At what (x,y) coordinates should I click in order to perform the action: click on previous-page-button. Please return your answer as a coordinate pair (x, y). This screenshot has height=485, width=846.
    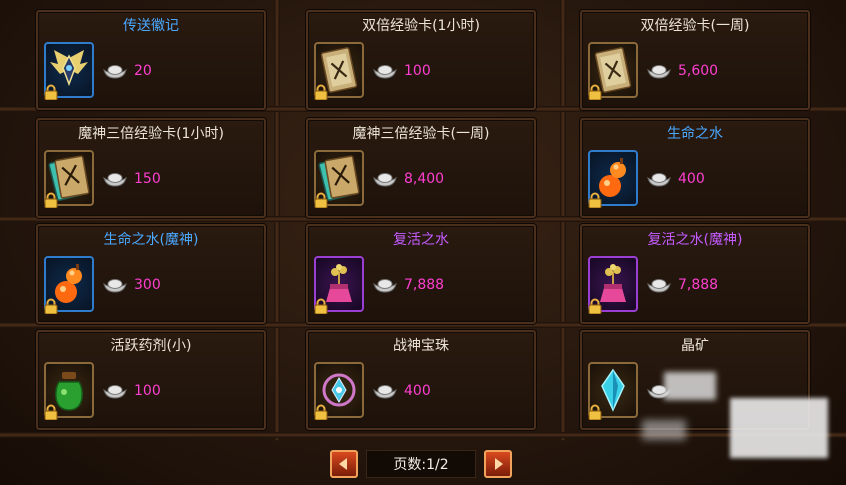
    Looking at the image, I should click on (344, 464).